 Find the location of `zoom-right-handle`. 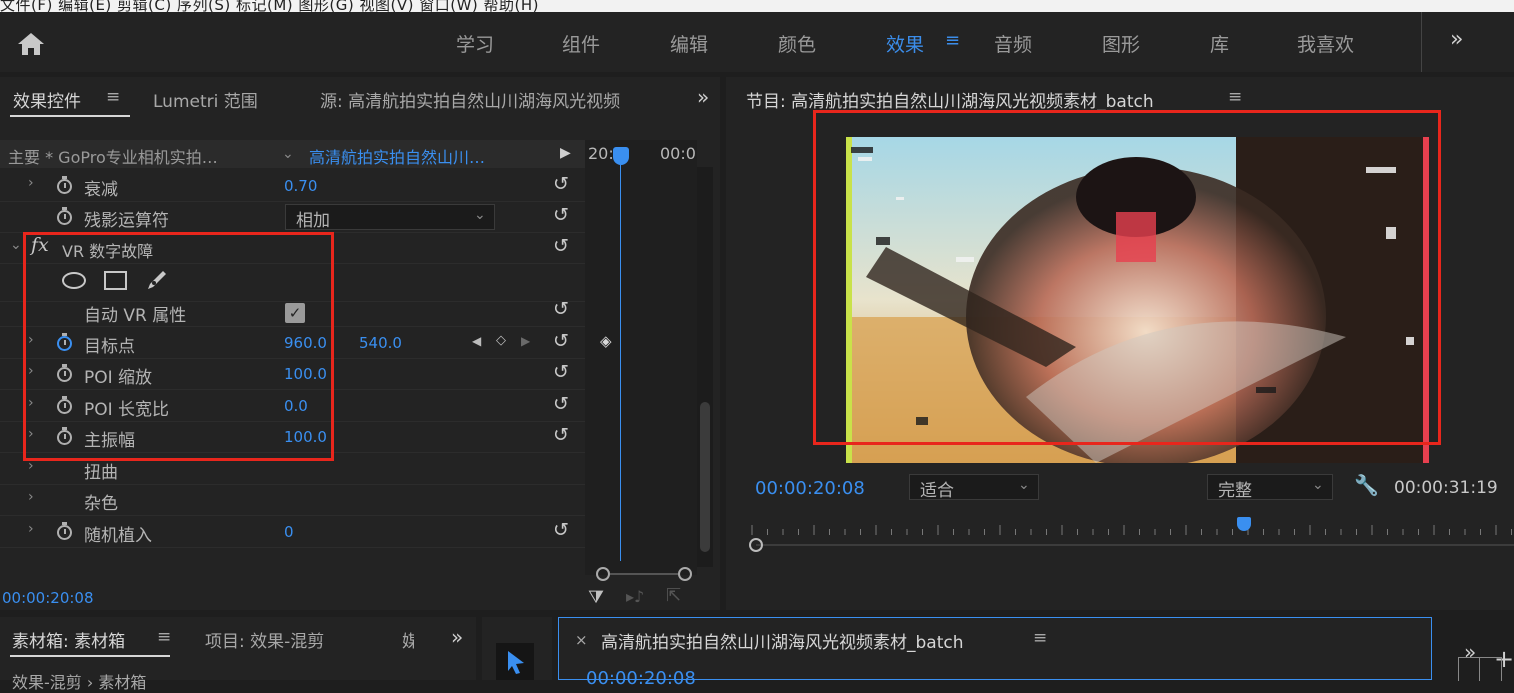

zoom-right-handle is located at coordinates (685, 574).